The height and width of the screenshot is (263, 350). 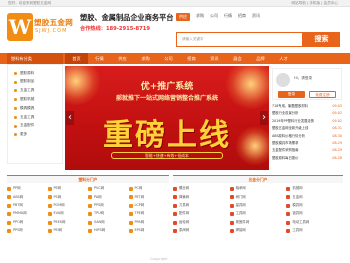 What do you see at coordinates (139, 221) in the screenshot?
I see `portal-label: PPA网` at bounding box center [139, 221].